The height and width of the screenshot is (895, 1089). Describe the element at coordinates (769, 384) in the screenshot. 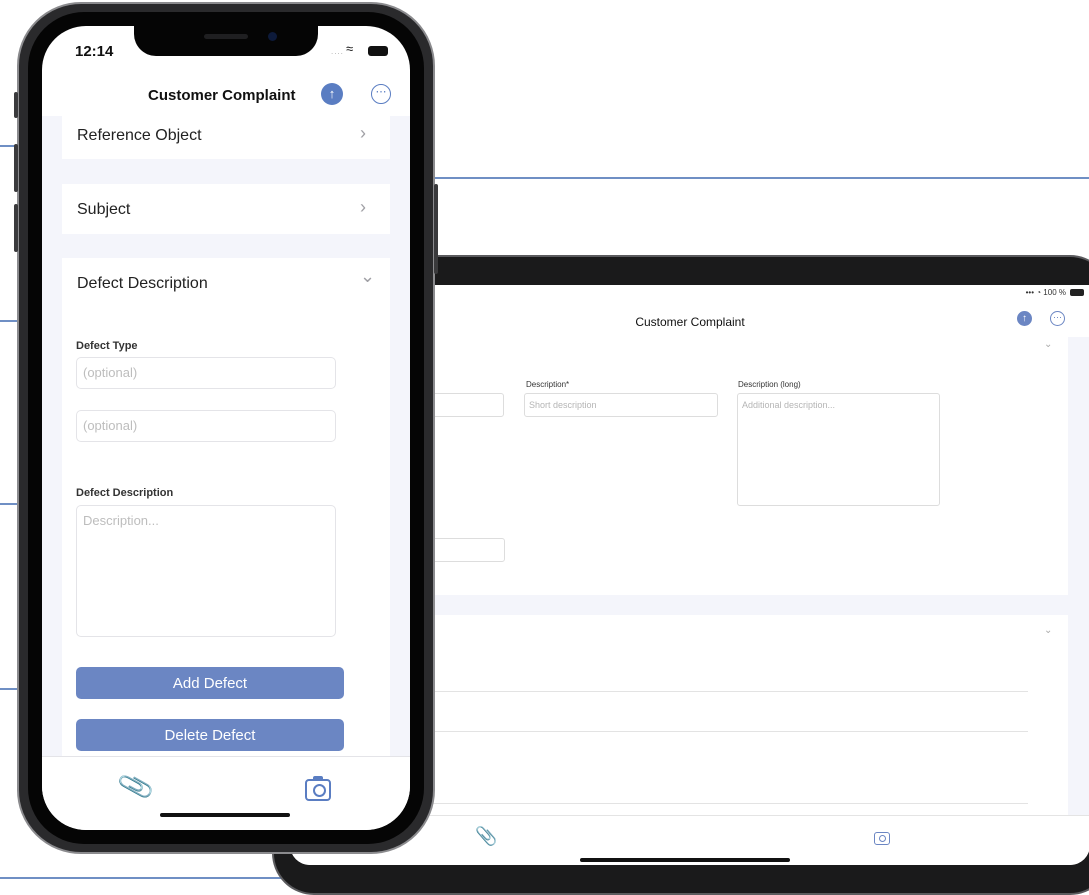

I see `description-long-label: Description (long)` at that location.